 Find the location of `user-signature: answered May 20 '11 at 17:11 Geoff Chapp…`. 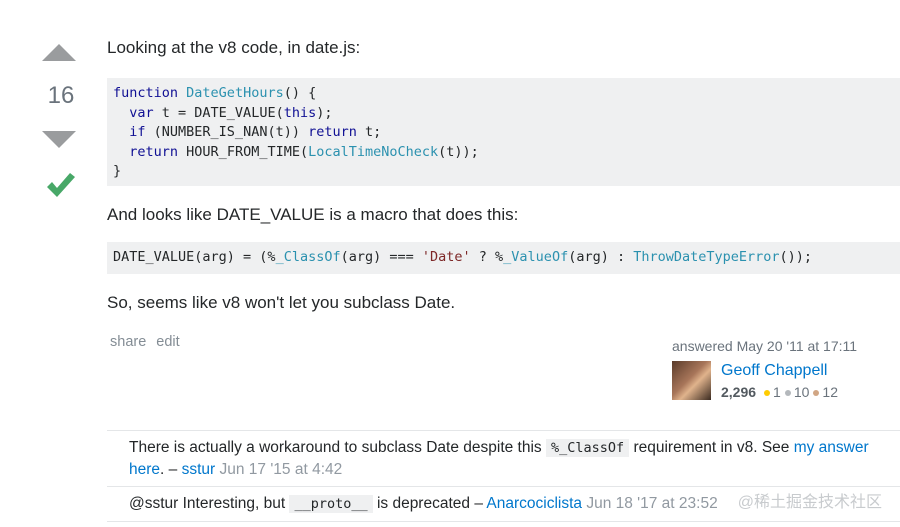

user-signature: answered May 20 '11 at 17:11 Geoff Chapp… is located at coordinates (782, 369).